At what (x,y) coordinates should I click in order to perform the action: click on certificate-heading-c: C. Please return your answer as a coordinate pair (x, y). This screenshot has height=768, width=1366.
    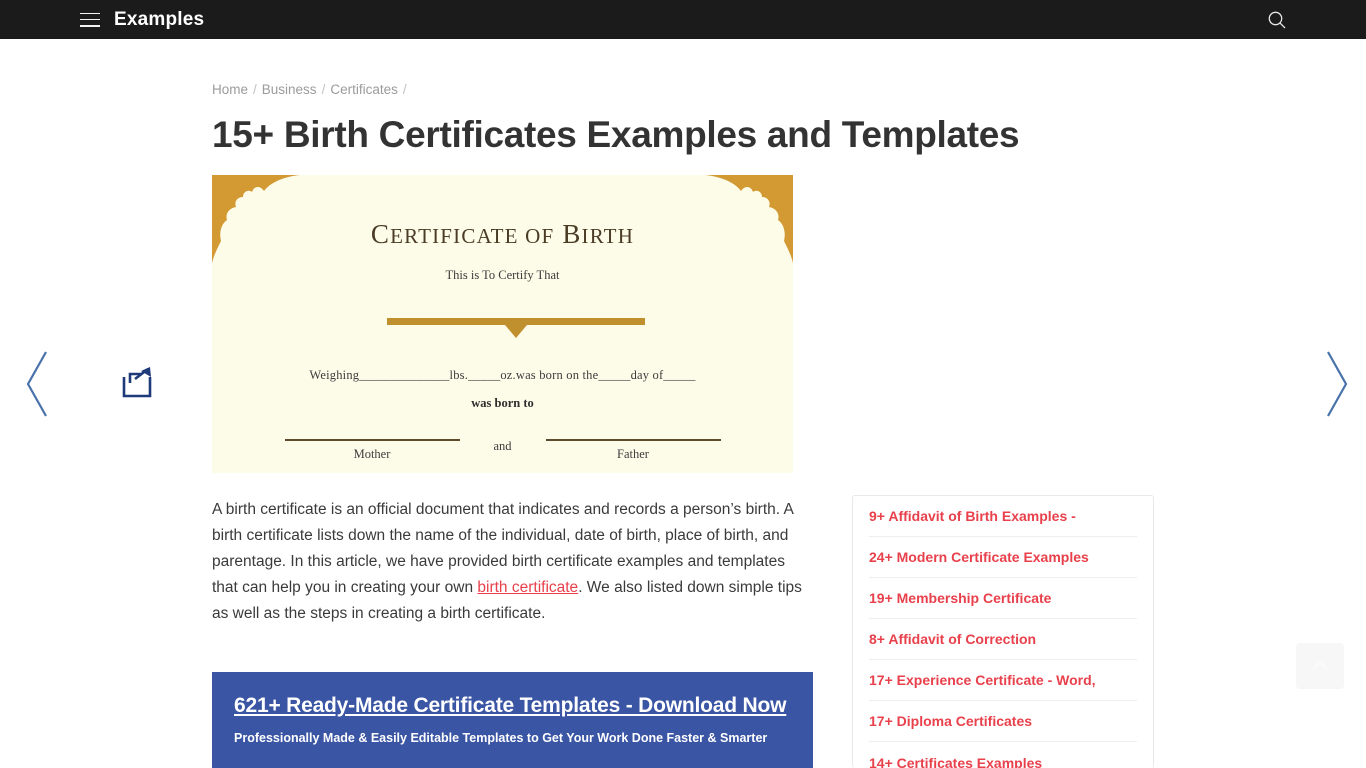
    Looking at the image, I should click on (380, 234).